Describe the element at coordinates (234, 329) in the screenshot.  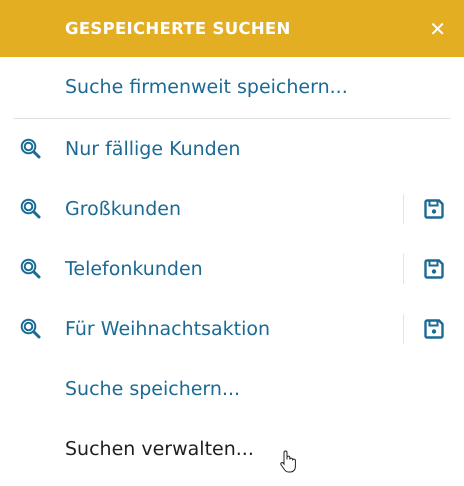
I see `saved-search-item: Für Weihnachtsaktion` at that location.